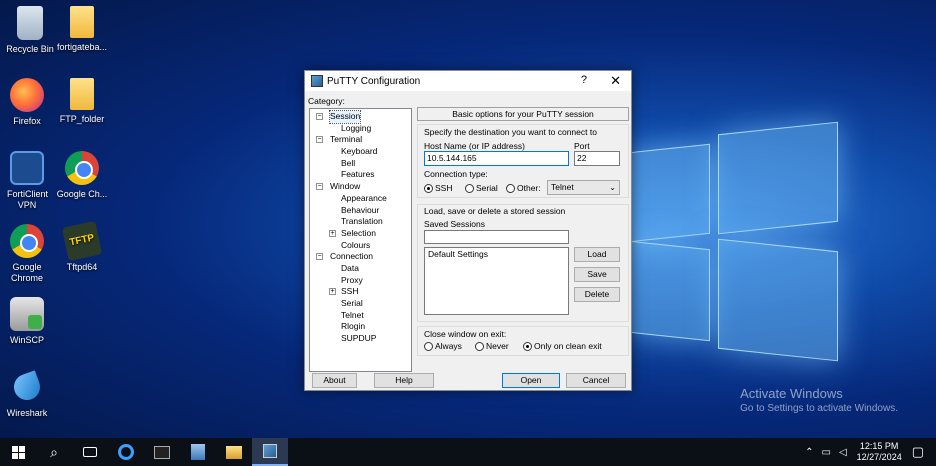 The width and height of the screenshot is (936, 466). I want to click on file-explorer-icon, so click(234, 452).